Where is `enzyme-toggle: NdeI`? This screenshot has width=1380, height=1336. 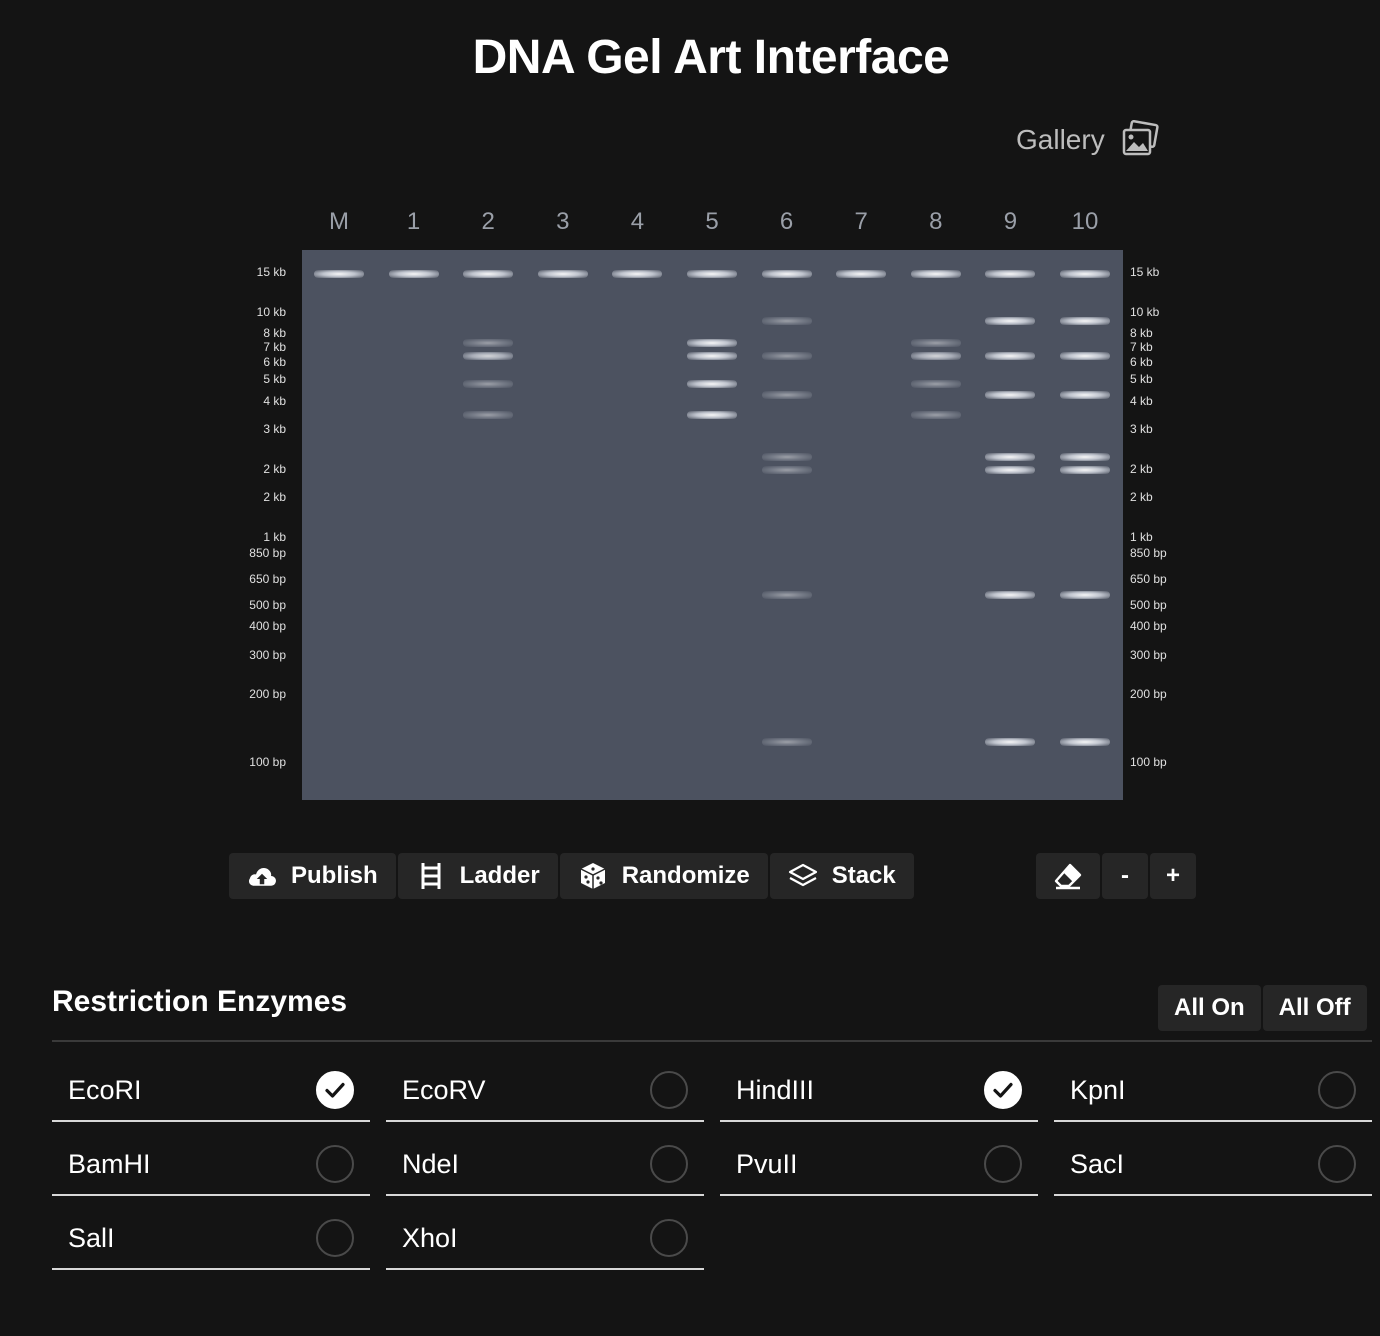
enzyme-toggle: NdeI is located at coordinates (545, 1165).